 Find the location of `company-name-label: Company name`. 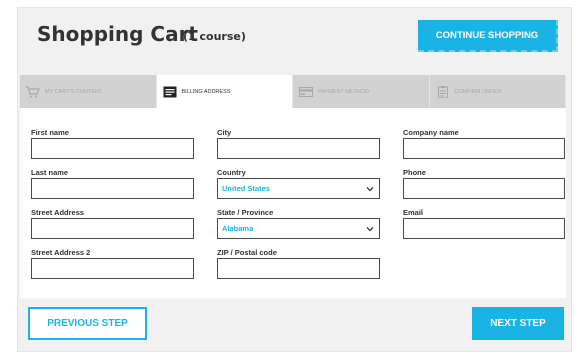

company-name-label: Company name is located at coordinates (431, 132).